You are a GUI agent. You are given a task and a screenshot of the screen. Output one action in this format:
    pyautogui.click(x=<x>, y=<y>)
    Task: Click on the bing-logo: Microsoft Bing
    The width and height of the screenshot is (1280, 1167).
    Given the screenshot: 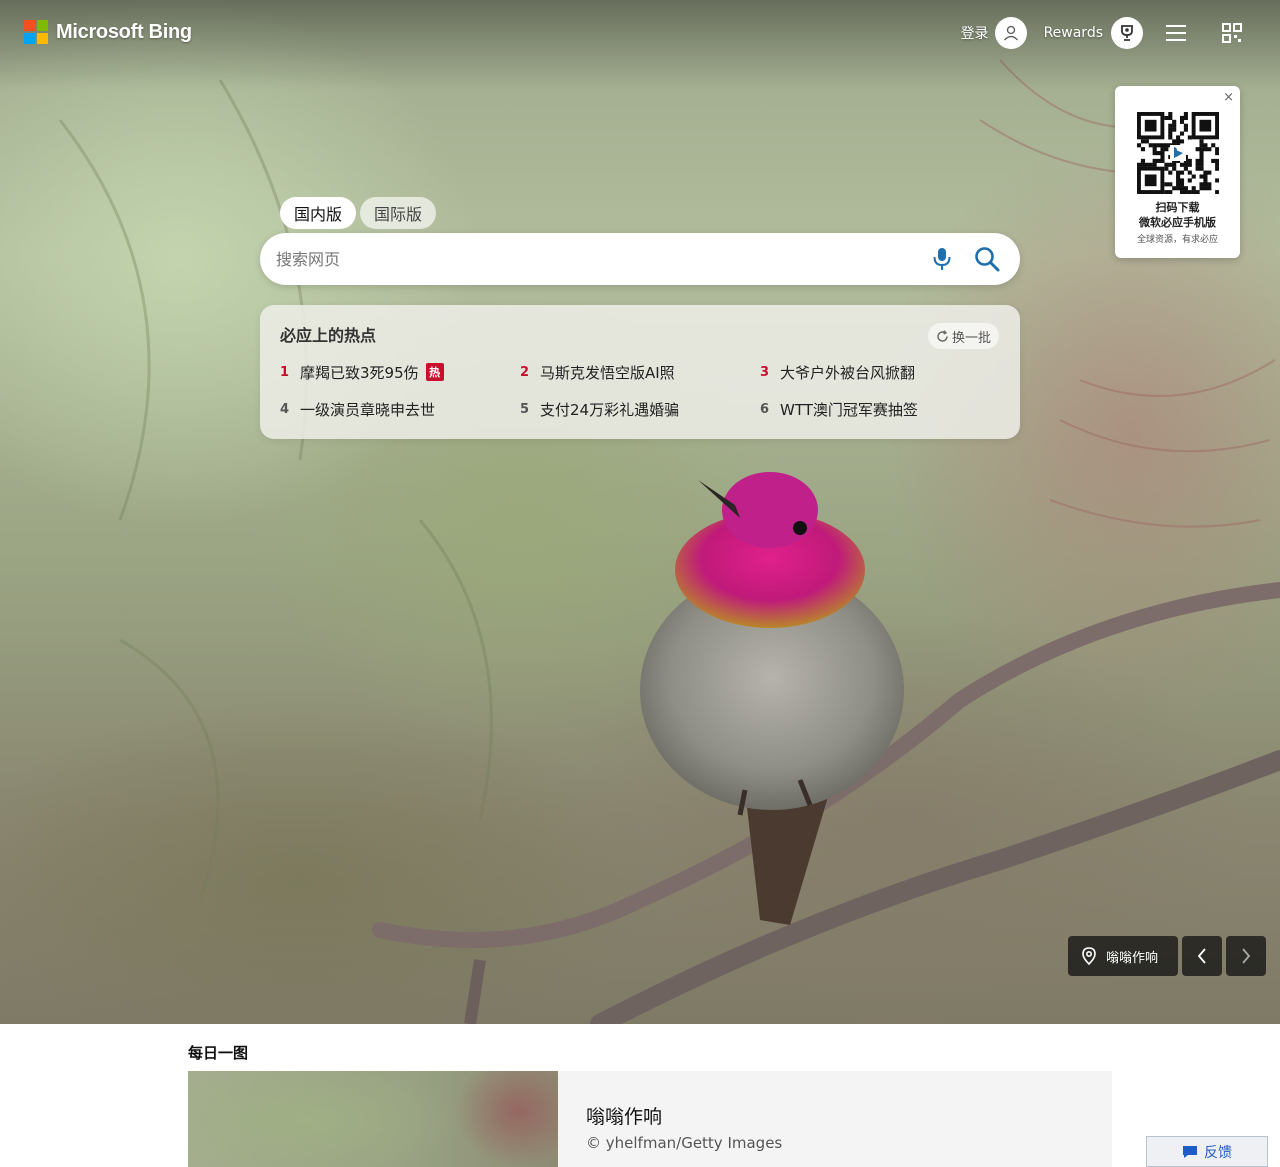 What is the action you would take?
    pyautogui.click(x=108, y=32)
    